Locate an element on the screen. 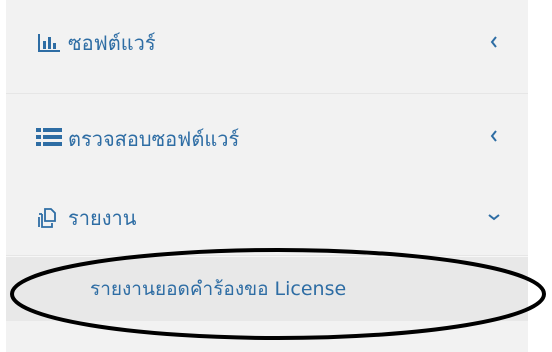 The height and width of the screenshot is (352, 552). sidebar-item-label: รายงาน is located at coordinates (102, 218).